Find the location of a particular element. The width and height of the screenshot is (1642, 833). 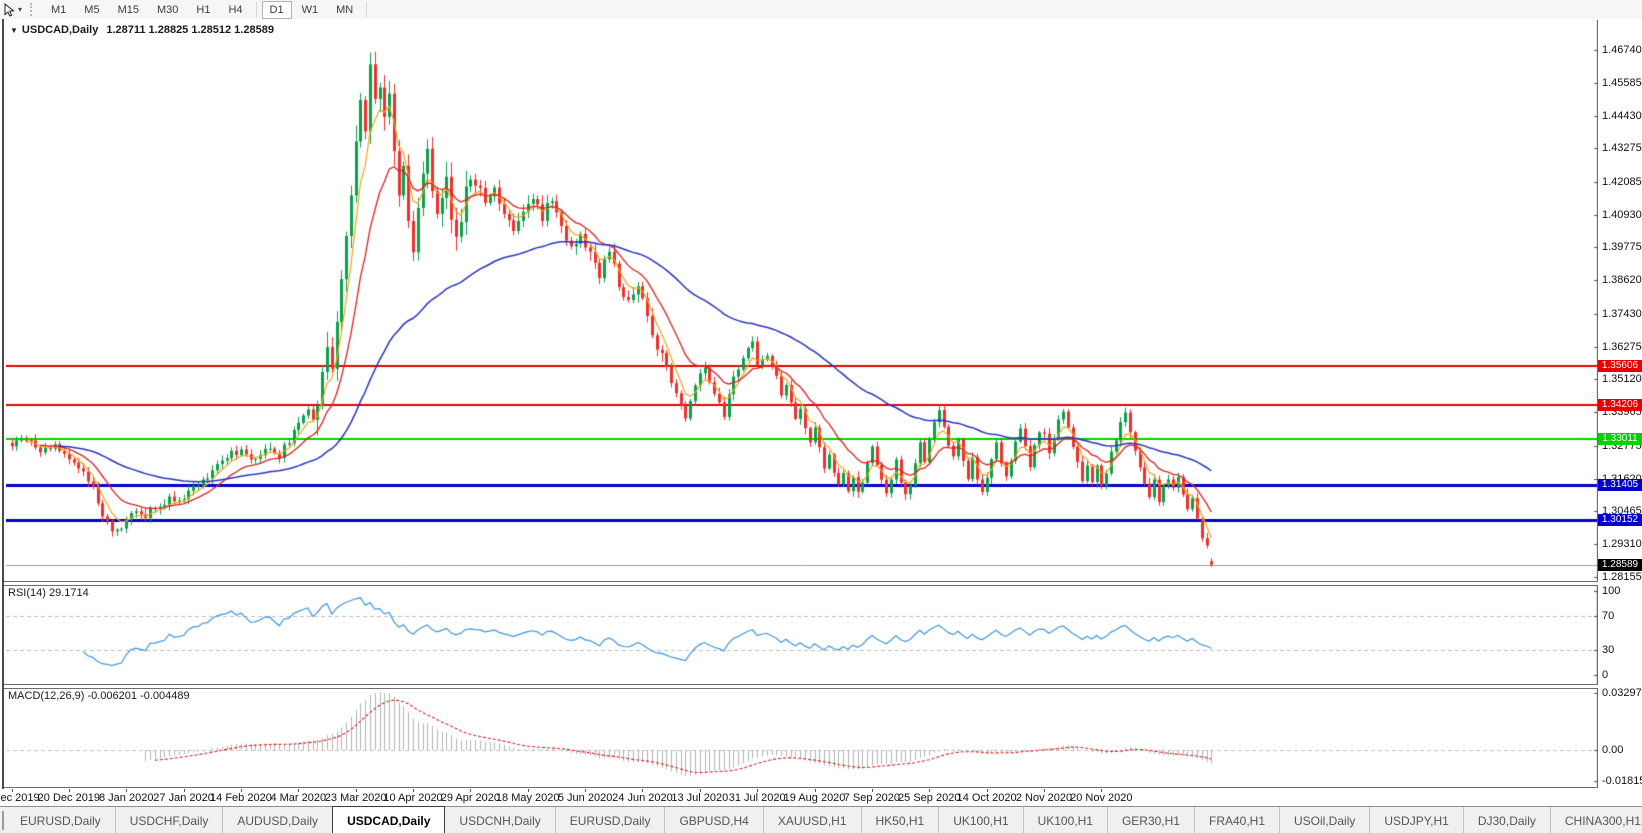

price-axis-tick: 1.35120 is located at coordinates (1622, 379).